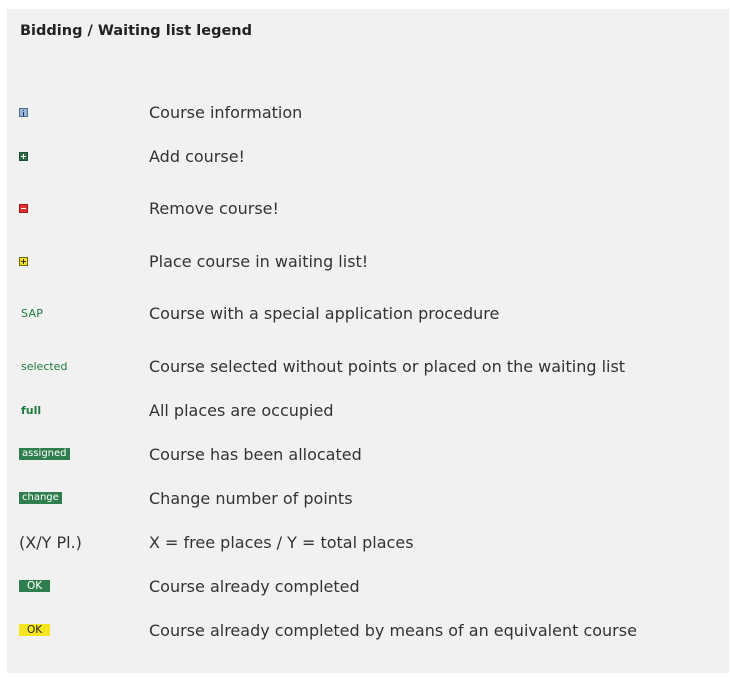 This screenshot has height=677, width=730. What do you see at coordinates (241, 410) in the screenshot?
I see `legend-label: All places are occupied` at bounding box center [241, 410].